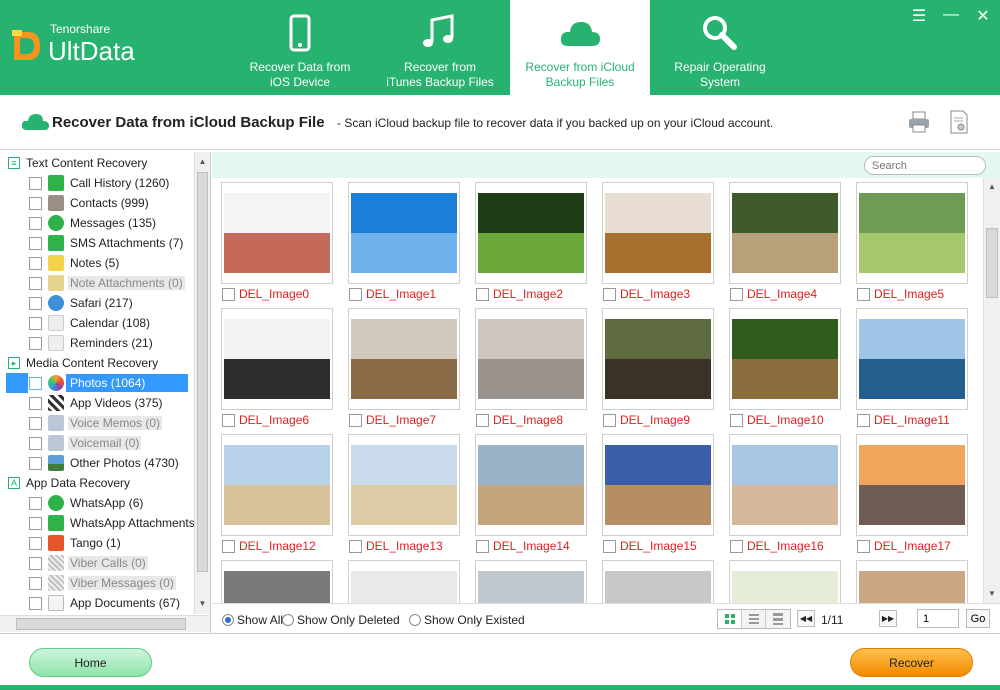  What do you see at coordinates (991, 390) in the screenshot?
I see `photo-grid-scrollbar: ▲ ▼` at bounding box center [991, 390].